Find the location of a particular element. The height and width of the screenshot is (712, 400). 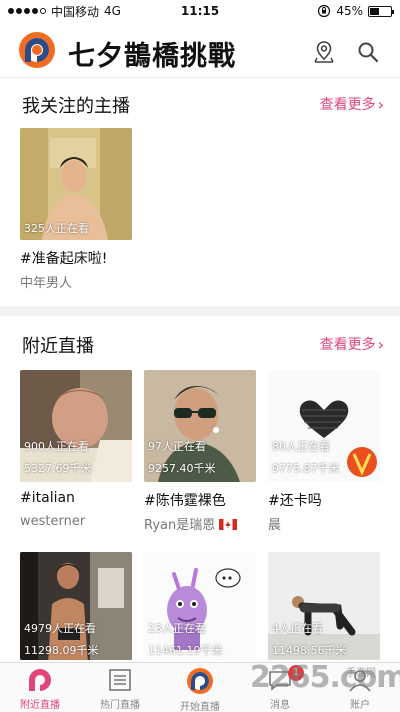

viewer-count: 4979人正在看 is located at coordinates (60, 628).